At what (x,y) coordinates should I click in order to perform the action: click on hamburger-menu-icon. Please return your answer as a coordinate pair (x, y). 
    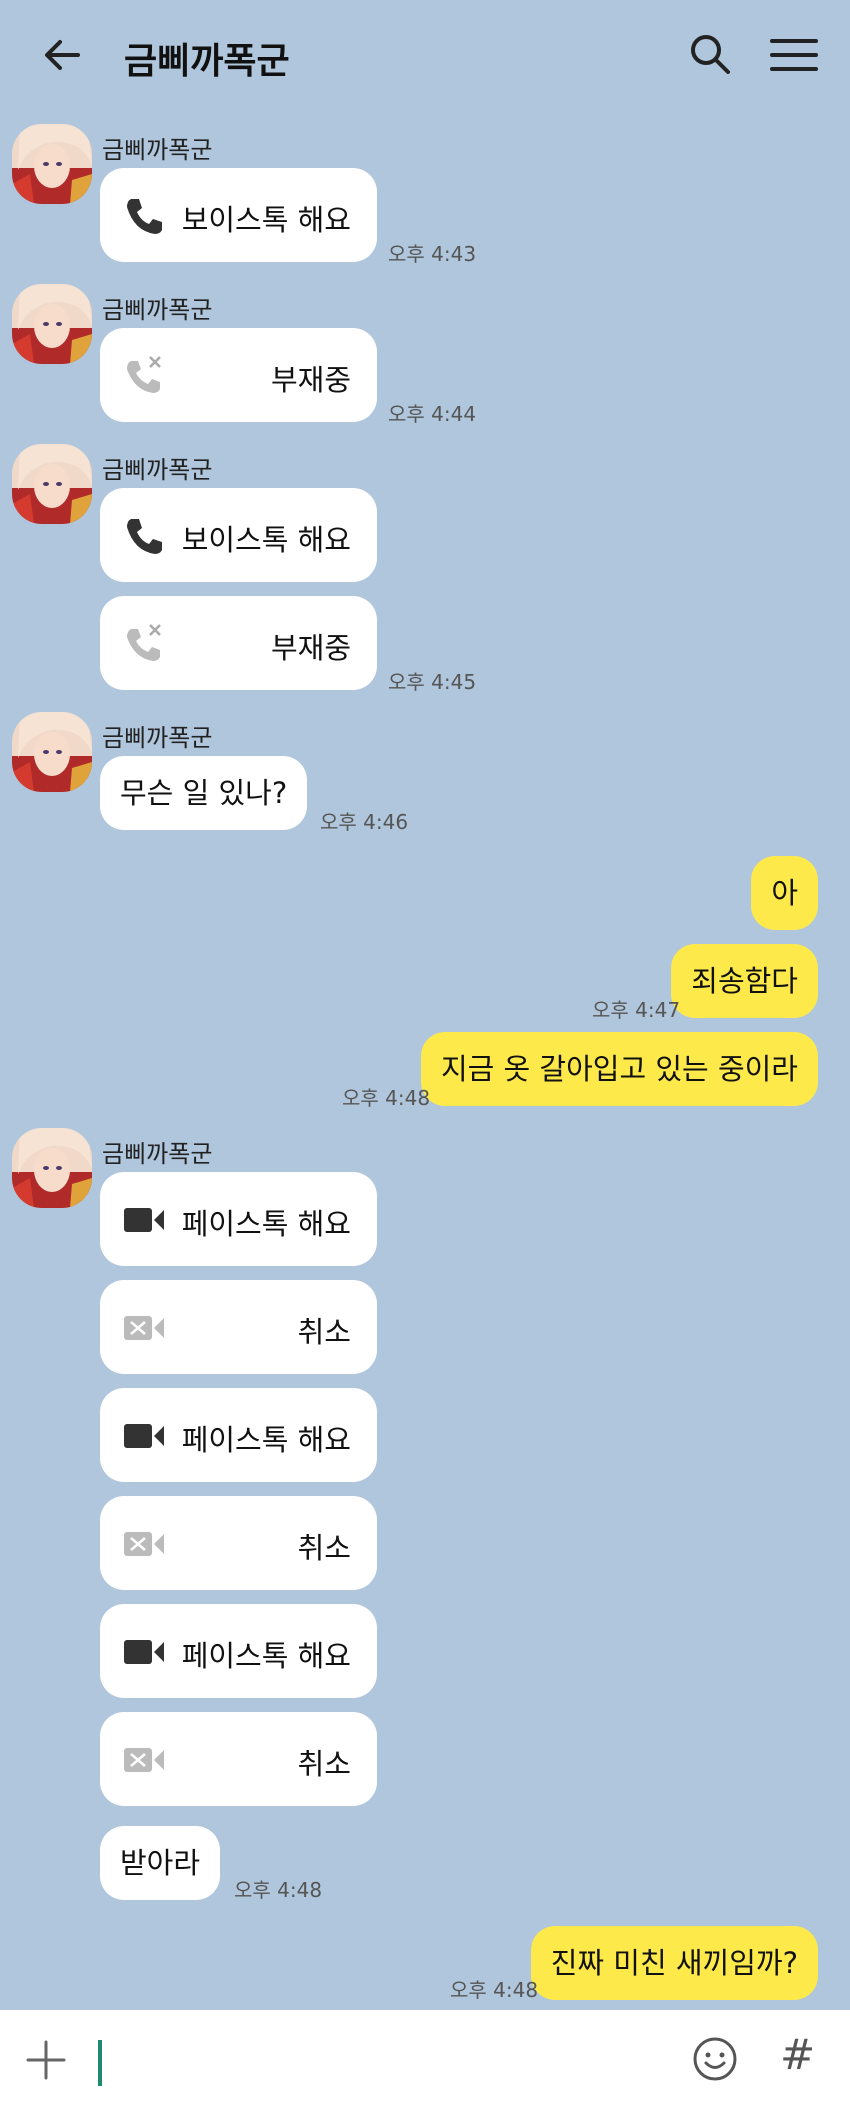
    Looking at the image, I should click on (794, 55).